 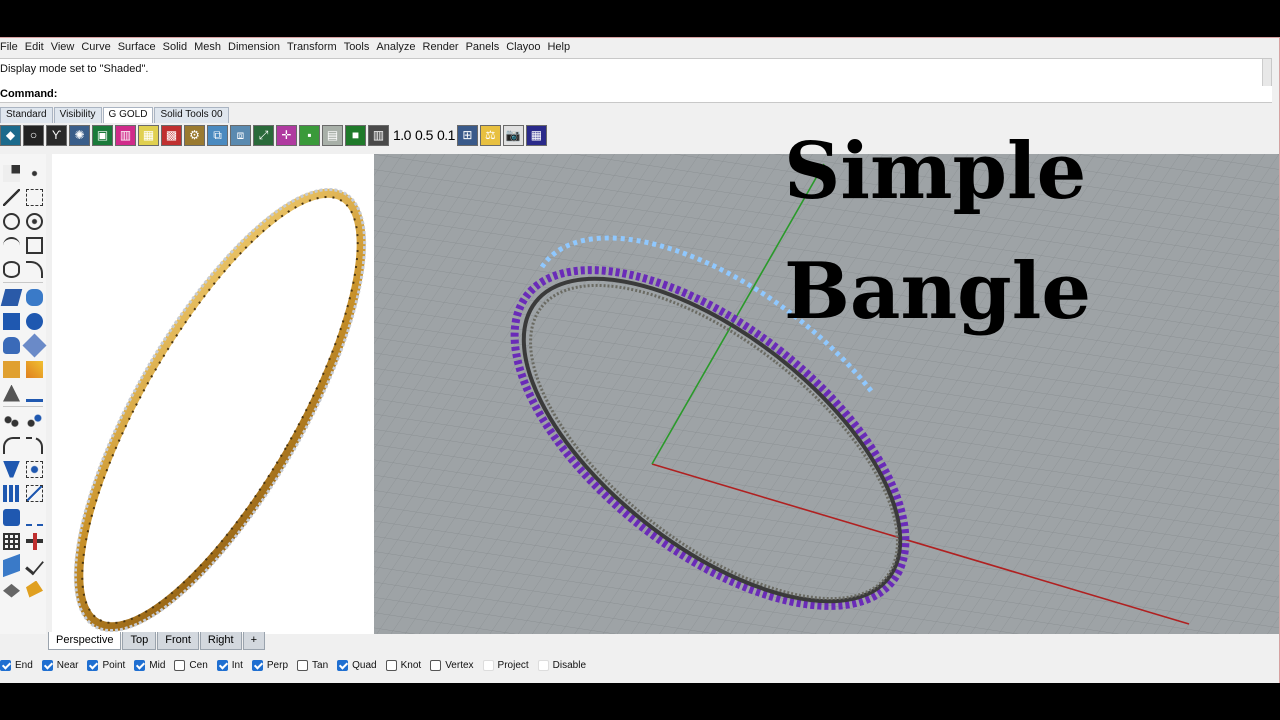 I want to click on menu-dimension: Dimension, so click(x=257, y=50).